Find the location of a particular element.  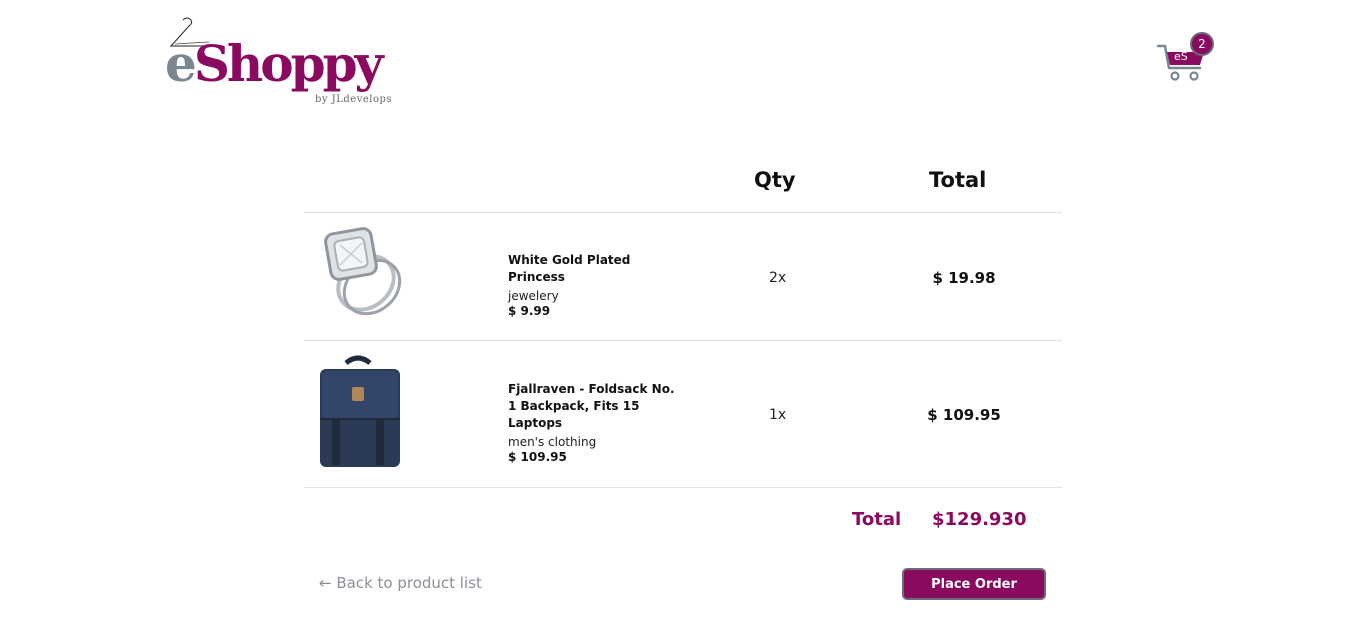

product-category: men's clothing is located at coordinates (552, 442).